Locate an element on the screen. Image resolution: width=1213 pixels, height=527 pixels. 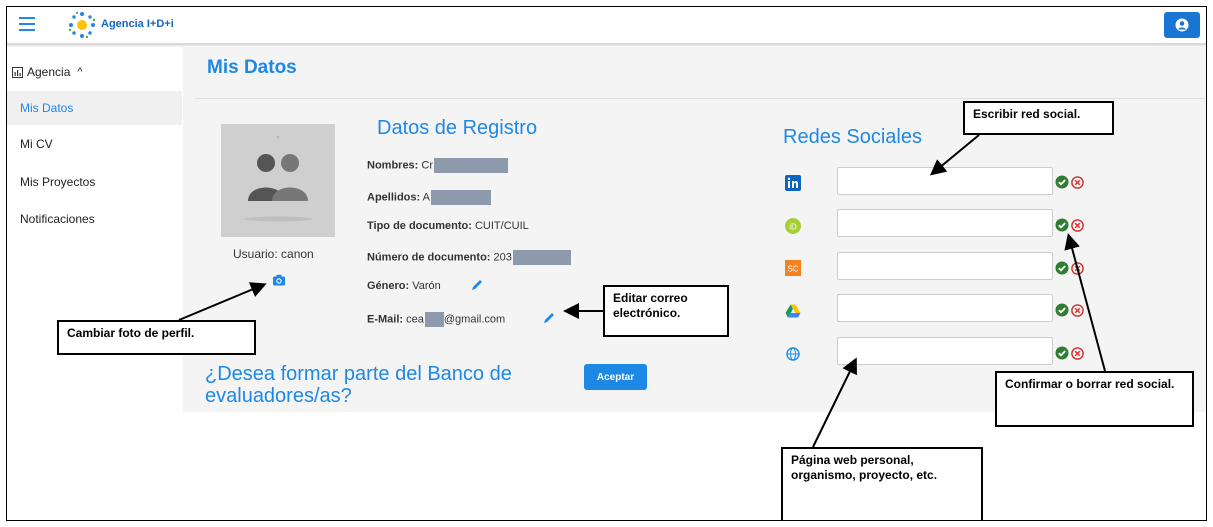
arrow-pagina is located at coordinates (834, 402).